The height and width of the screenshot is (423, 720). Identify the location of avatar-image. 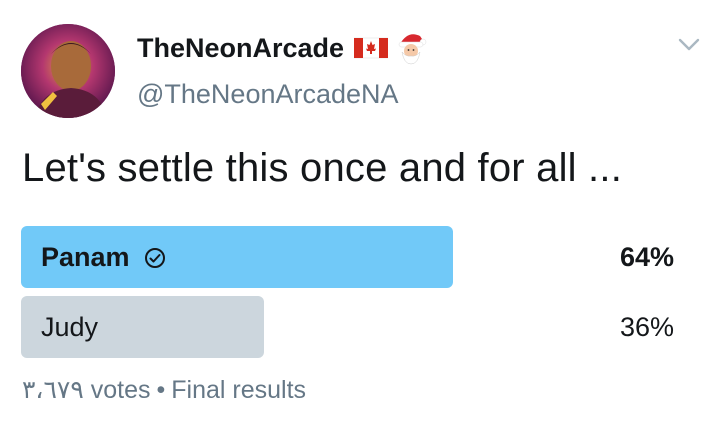
(68, 71).